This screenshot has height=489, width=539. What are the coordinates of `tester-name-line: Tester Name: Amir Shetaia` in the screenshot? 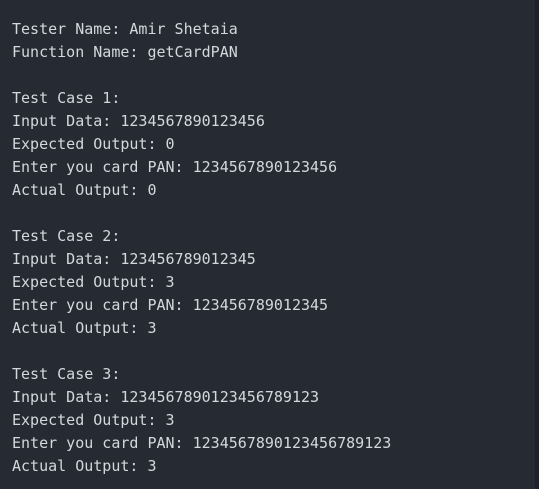 It's located at (125, 29).